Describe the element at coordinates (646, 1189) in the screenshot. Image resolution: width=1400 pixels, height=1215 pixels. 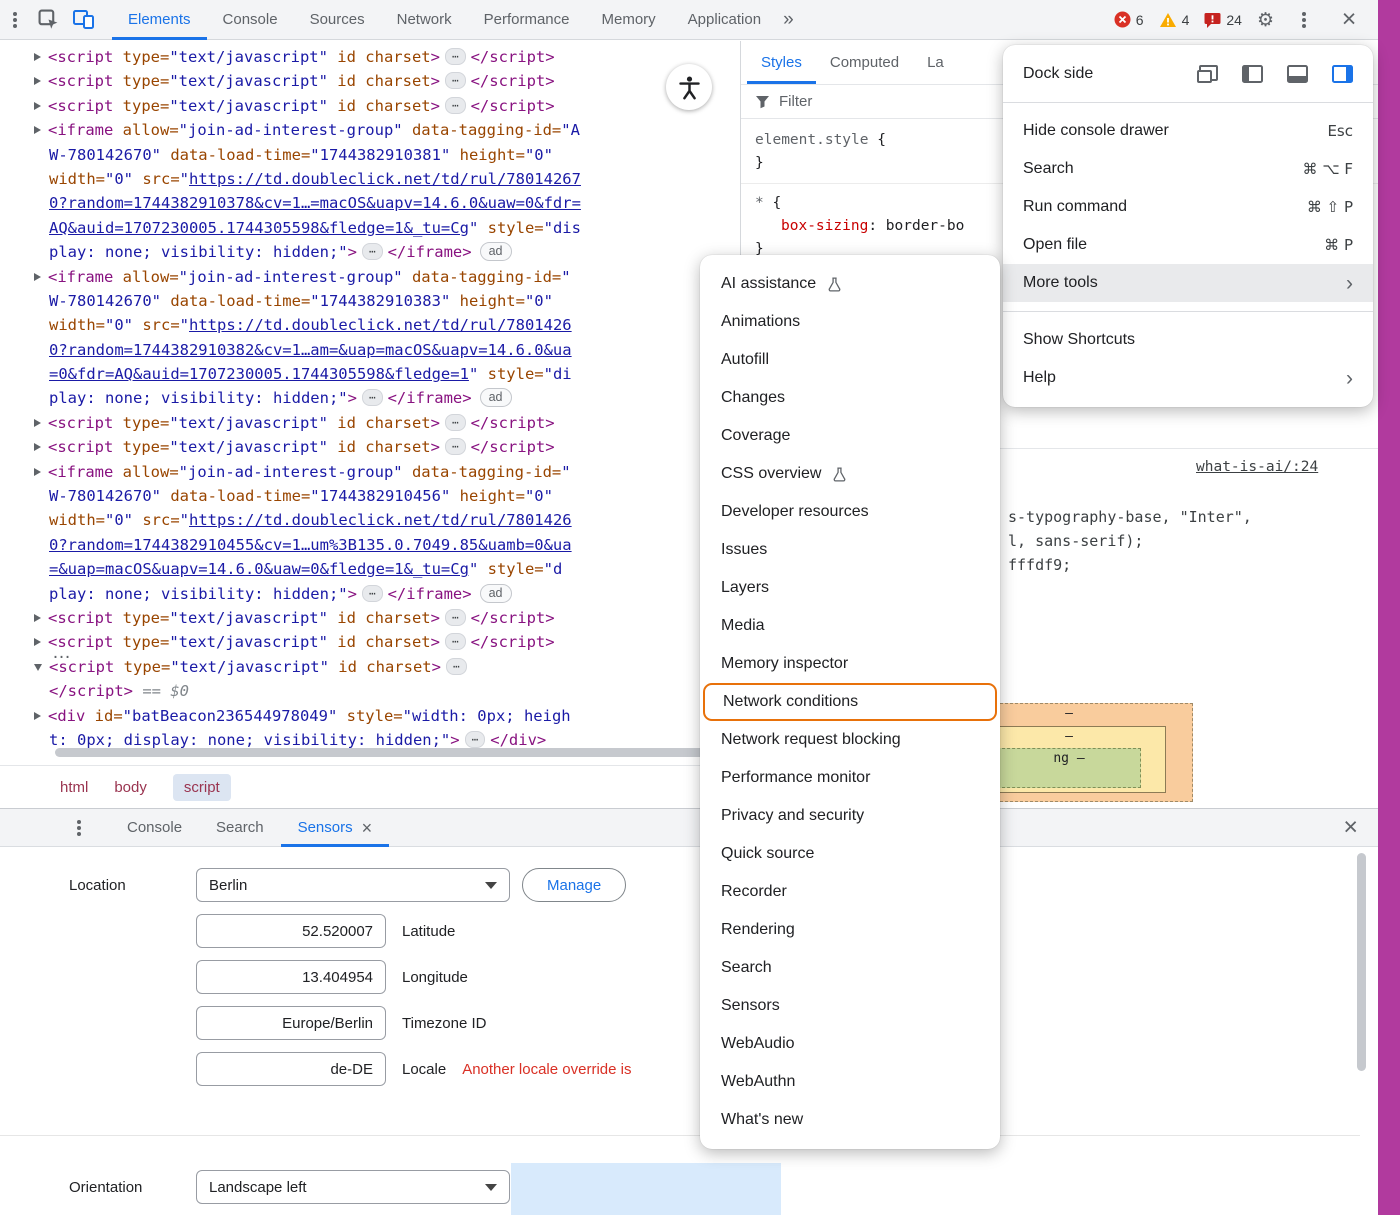
I see `orientation-preview` at that location.